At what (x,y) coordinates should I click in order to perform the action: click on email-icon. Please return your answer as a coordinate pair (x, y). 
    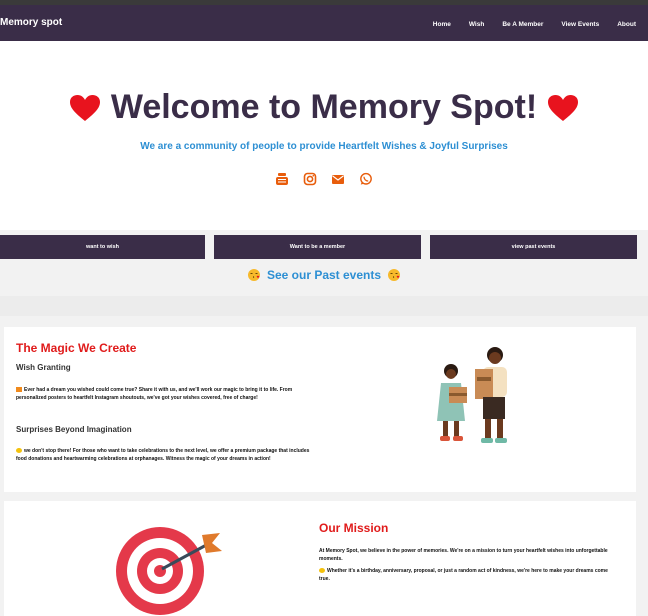
    Looking at the image, I should click on (338, 179).